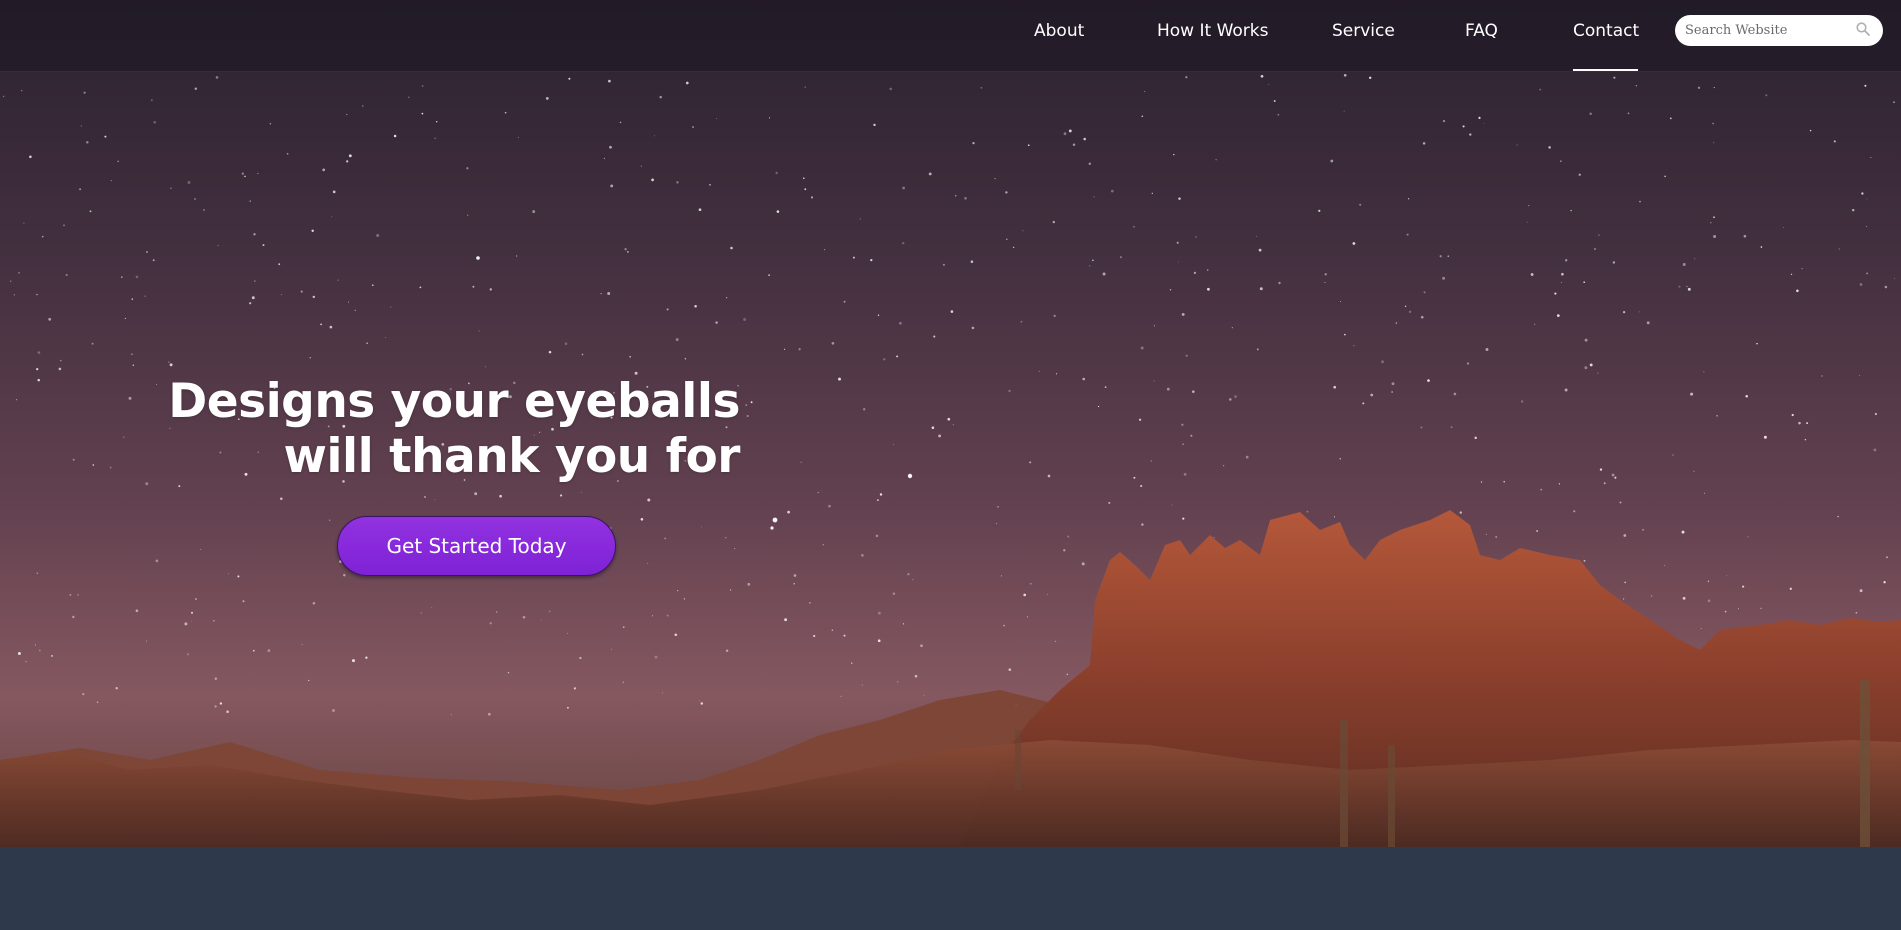 This screenshot has width=1901, height=930. Describe the element at coordinates (950, 888) in the screenshot. I see `next-section-band` at that location.